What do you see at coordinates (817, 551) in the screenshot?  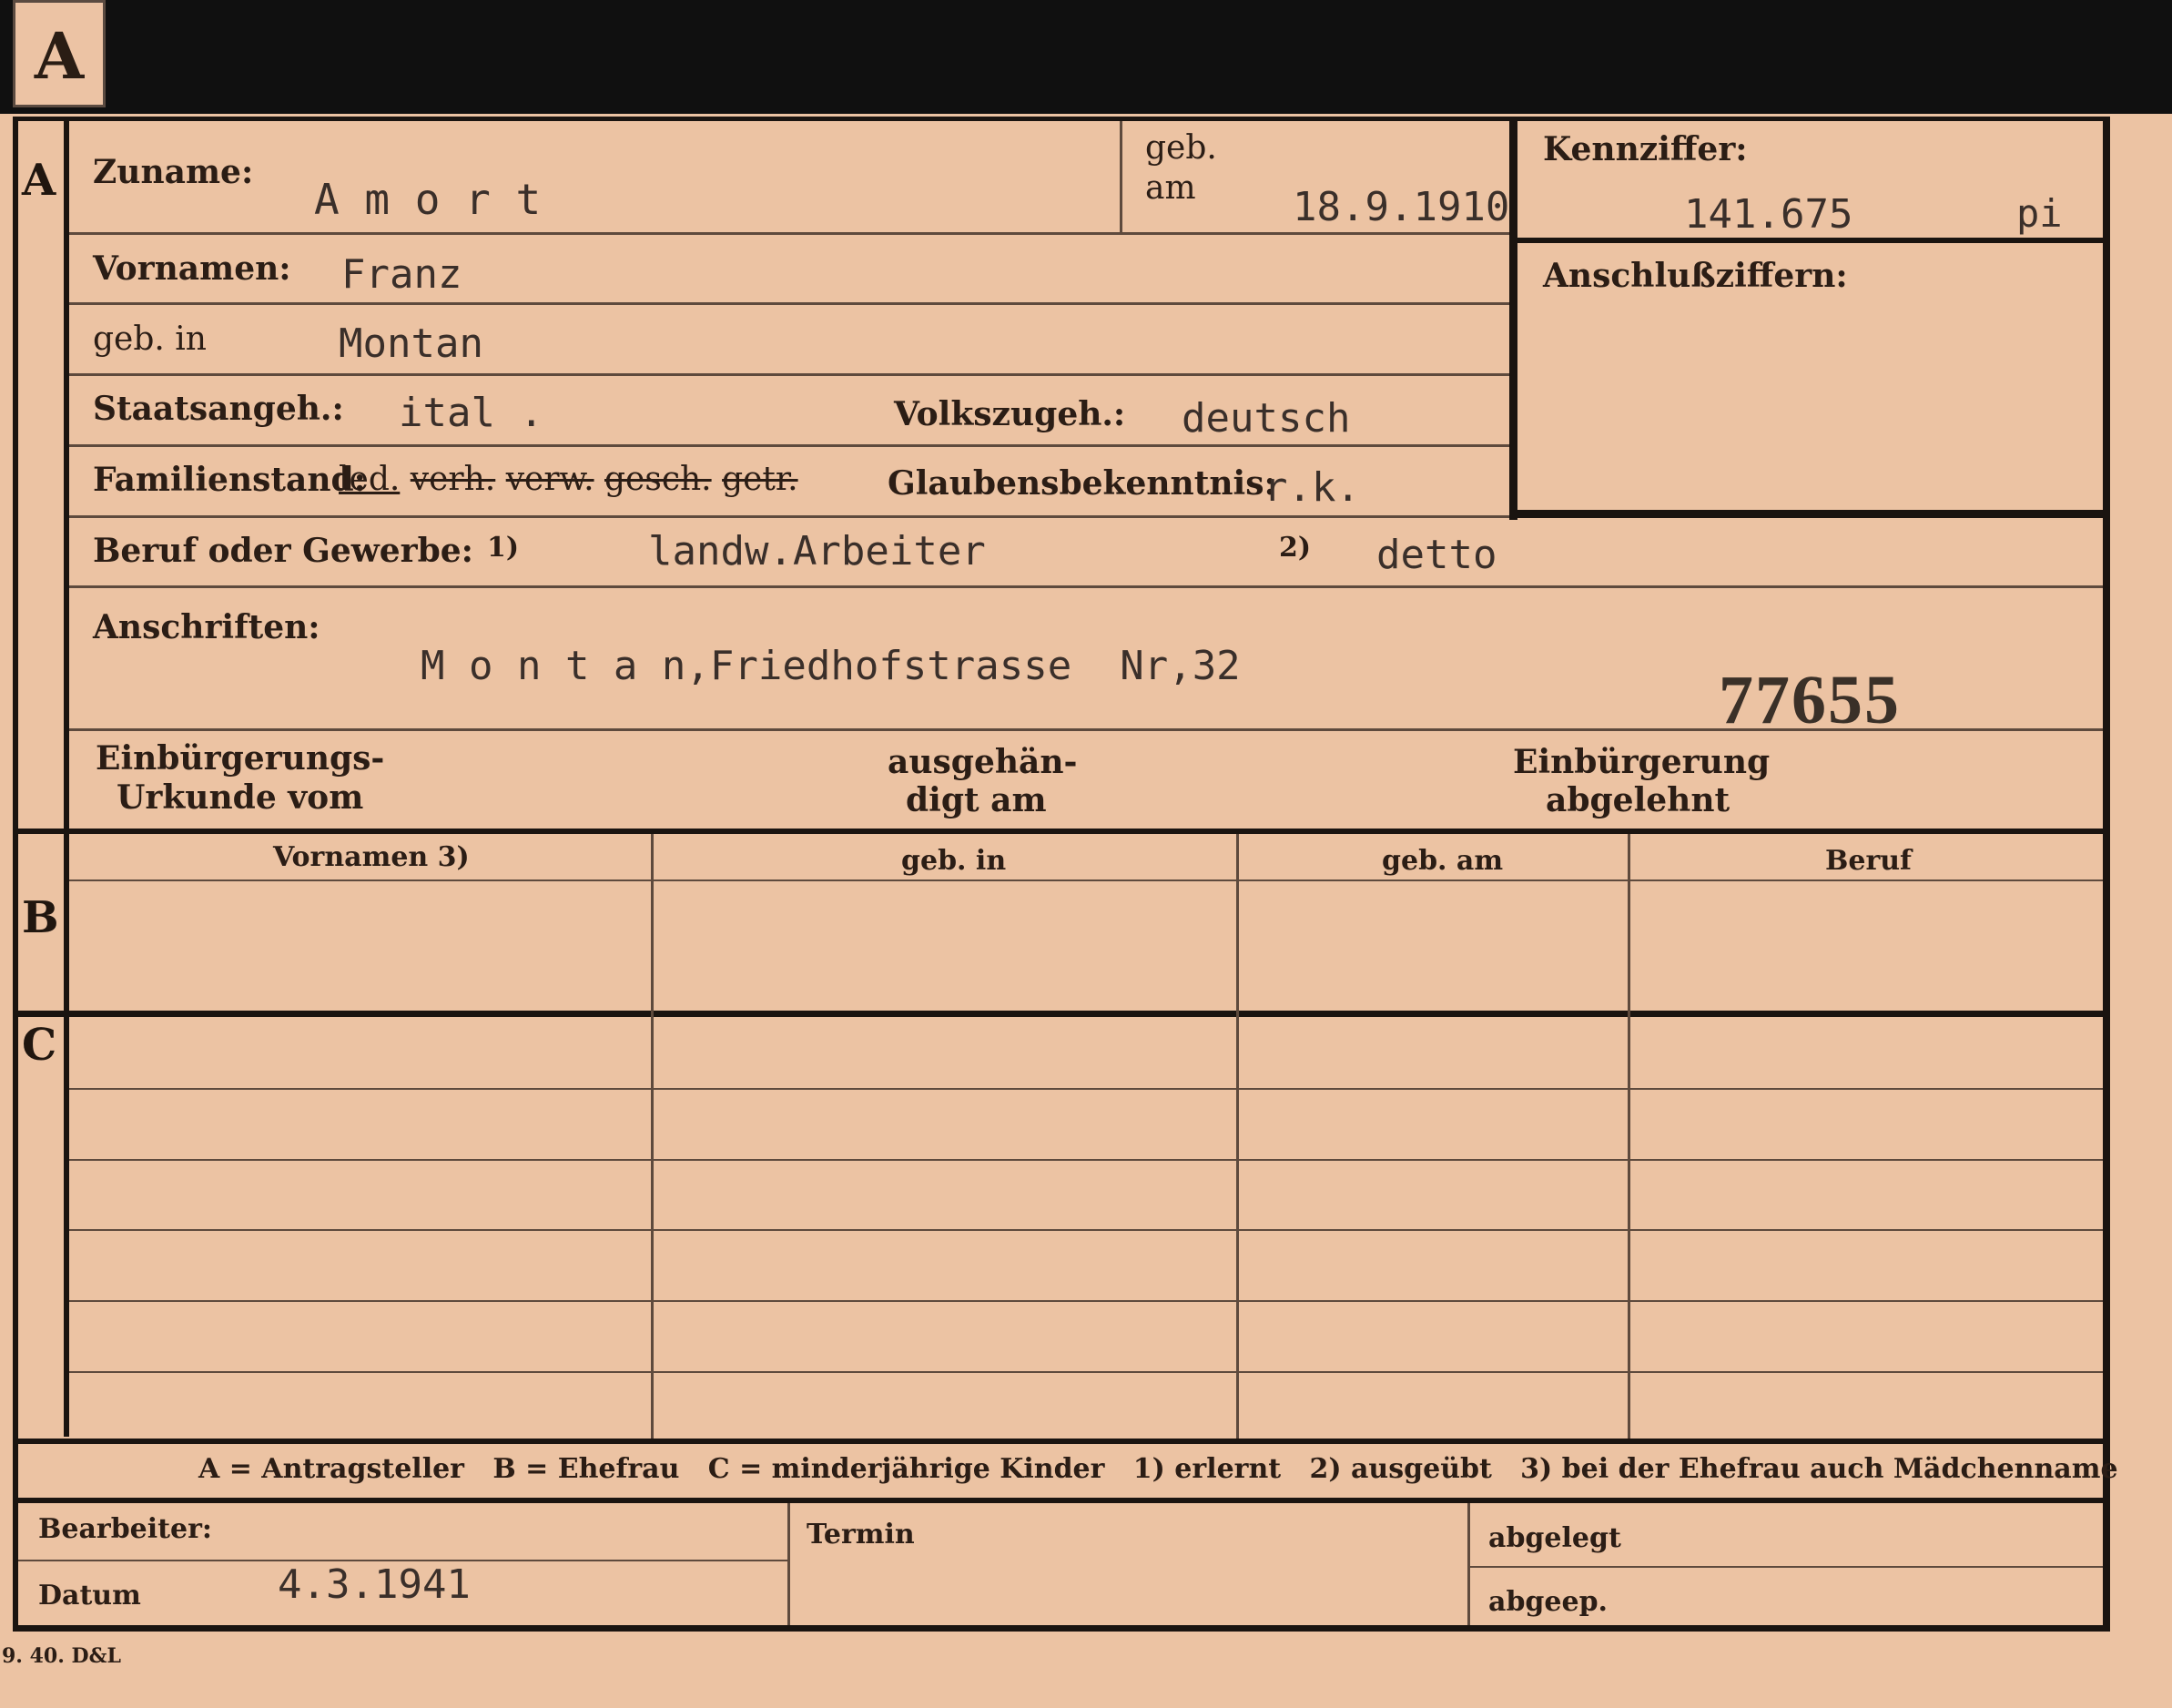 I see `profession-learned-value: landw.Arbeiter` at bounding box center [817, 551].